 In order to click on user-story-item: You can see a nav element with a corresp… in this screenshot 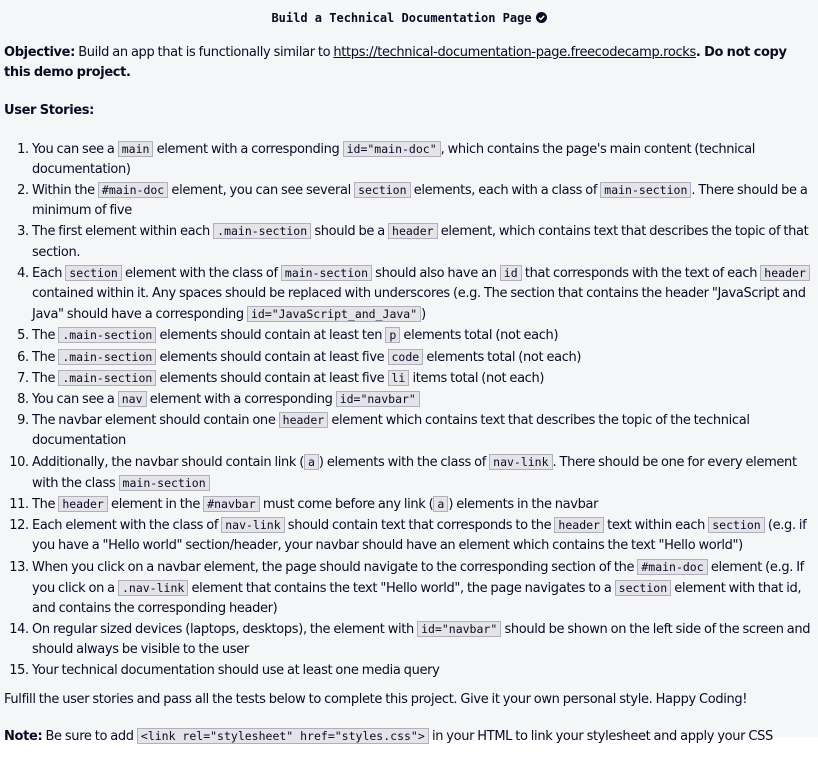, I will do `click(423, 399)`.